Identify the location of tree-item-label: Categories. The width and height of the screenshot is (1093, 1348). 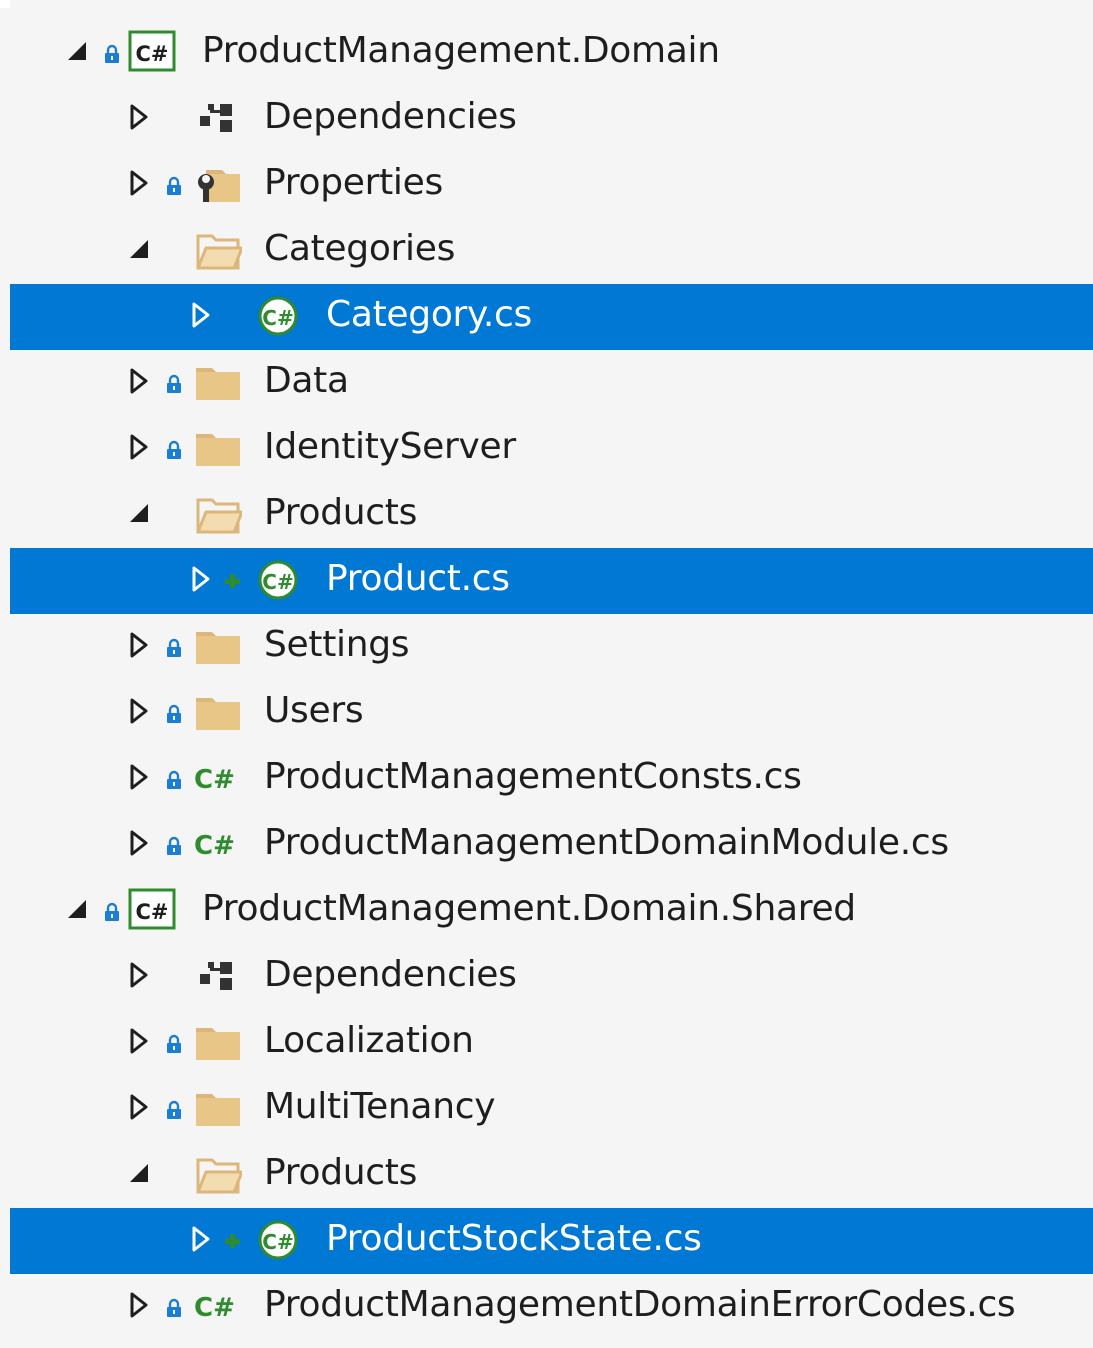
(360, 248).